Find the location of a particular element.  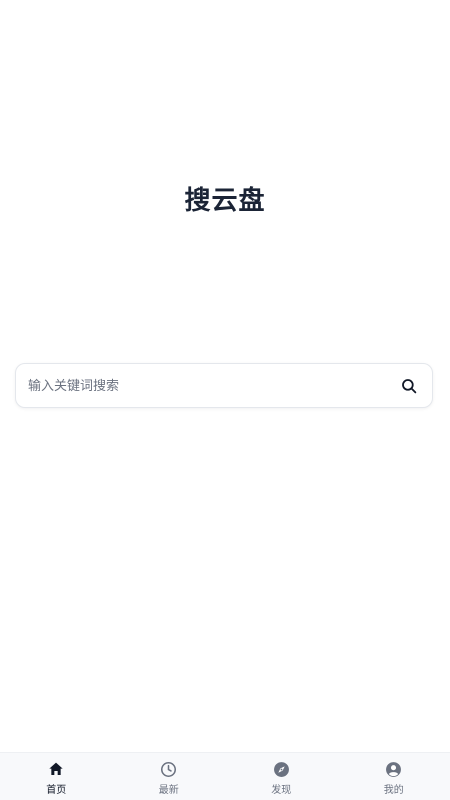

compass-icon is located at coordinates (281, 769).